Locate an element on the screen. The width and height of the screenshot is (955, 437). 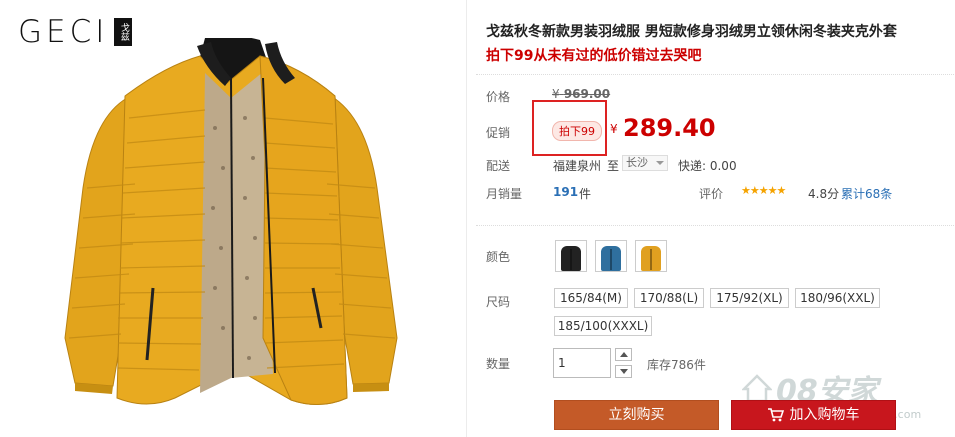
size-option-xxxl: 185/100(XXXL) is located at coordinates (603, 326).